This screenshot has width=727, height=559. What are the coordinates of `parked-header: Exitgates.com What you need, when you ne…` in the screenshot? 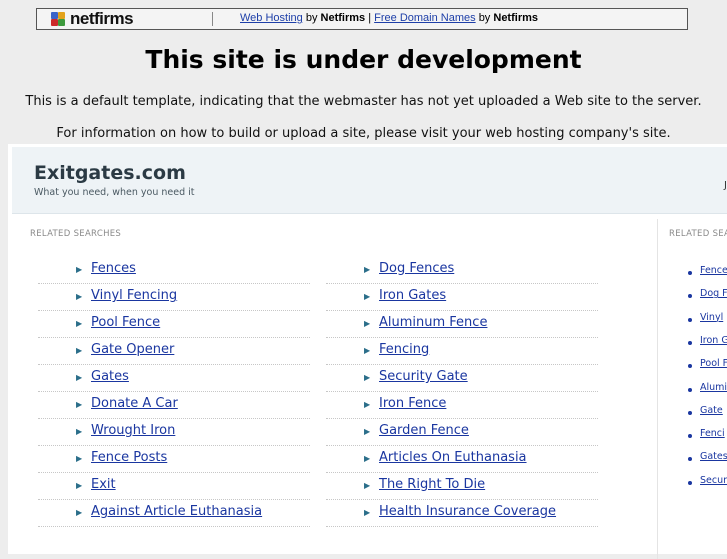 It's located at (369, 180).